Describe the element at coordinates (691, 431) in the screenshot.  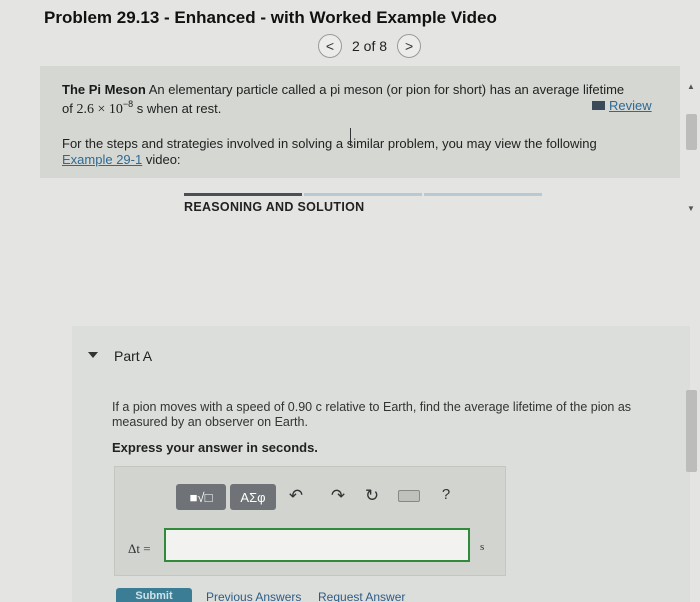
I see `outer-scrollbar-thumb` at that location.